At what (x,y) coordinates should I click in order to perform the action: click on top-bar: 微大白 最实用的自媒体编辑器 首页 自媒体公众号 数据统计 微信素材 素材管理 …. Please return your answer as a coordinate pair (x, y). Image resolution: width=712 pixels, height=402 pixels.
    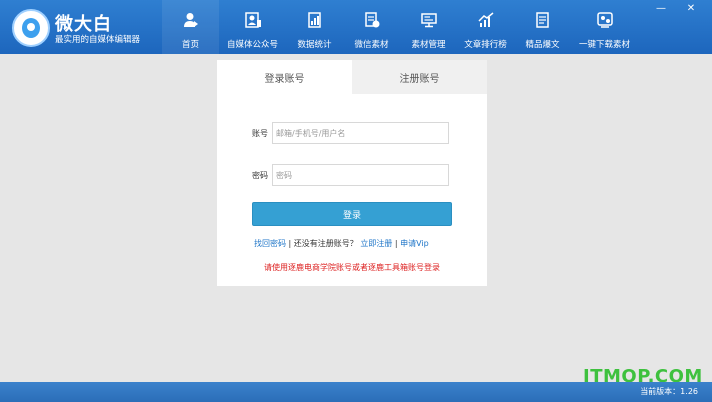
    Looking at the image, I should click on (356, 27).